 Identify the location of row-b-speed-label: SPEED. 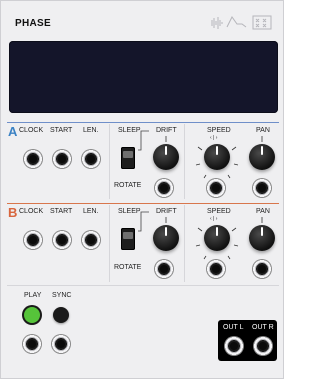
(219, 211).